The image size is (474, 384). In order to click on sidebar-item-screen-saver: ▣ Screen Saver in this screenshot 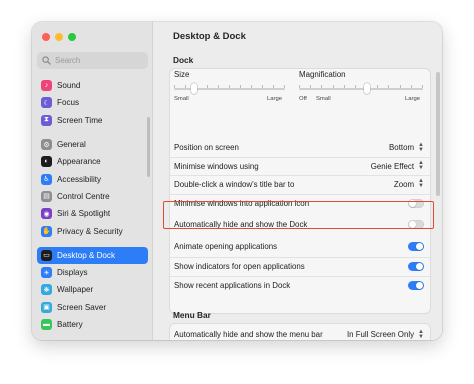, I will do `click(92, 307)`.